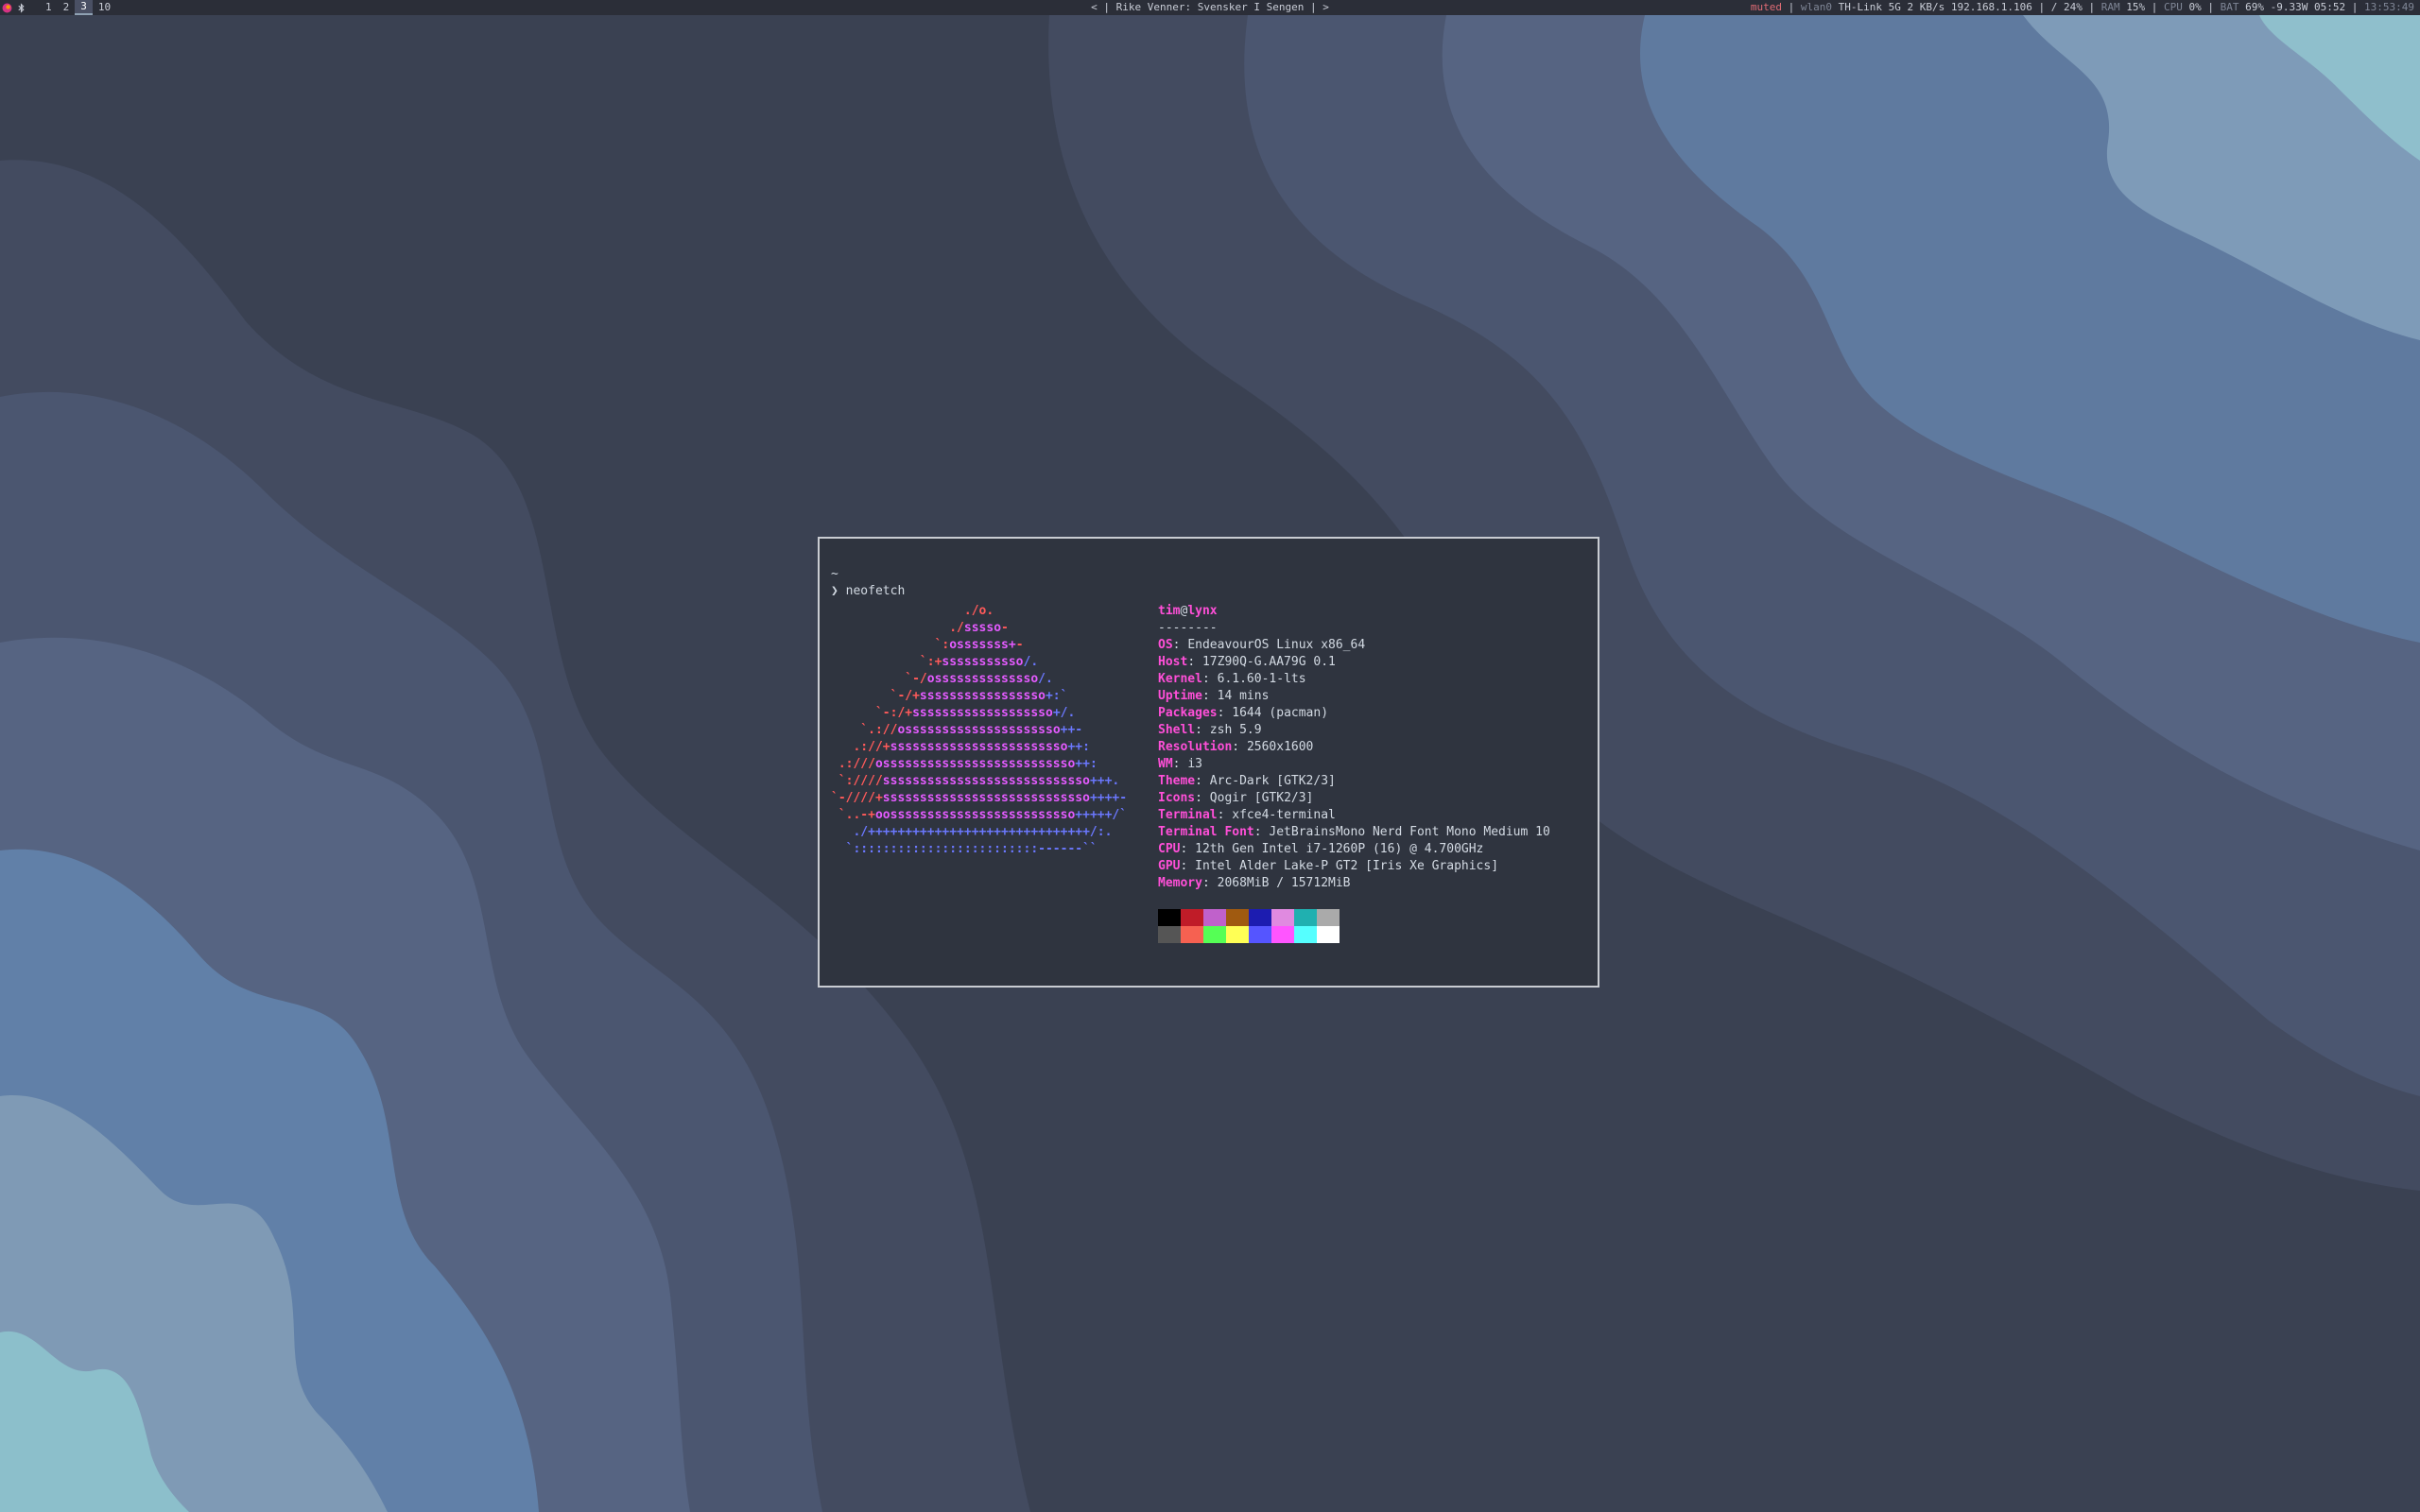 This screenshot has width=2420, height=1512. I want to click on info-value: xfce4-terminal, so click(1284, 815).